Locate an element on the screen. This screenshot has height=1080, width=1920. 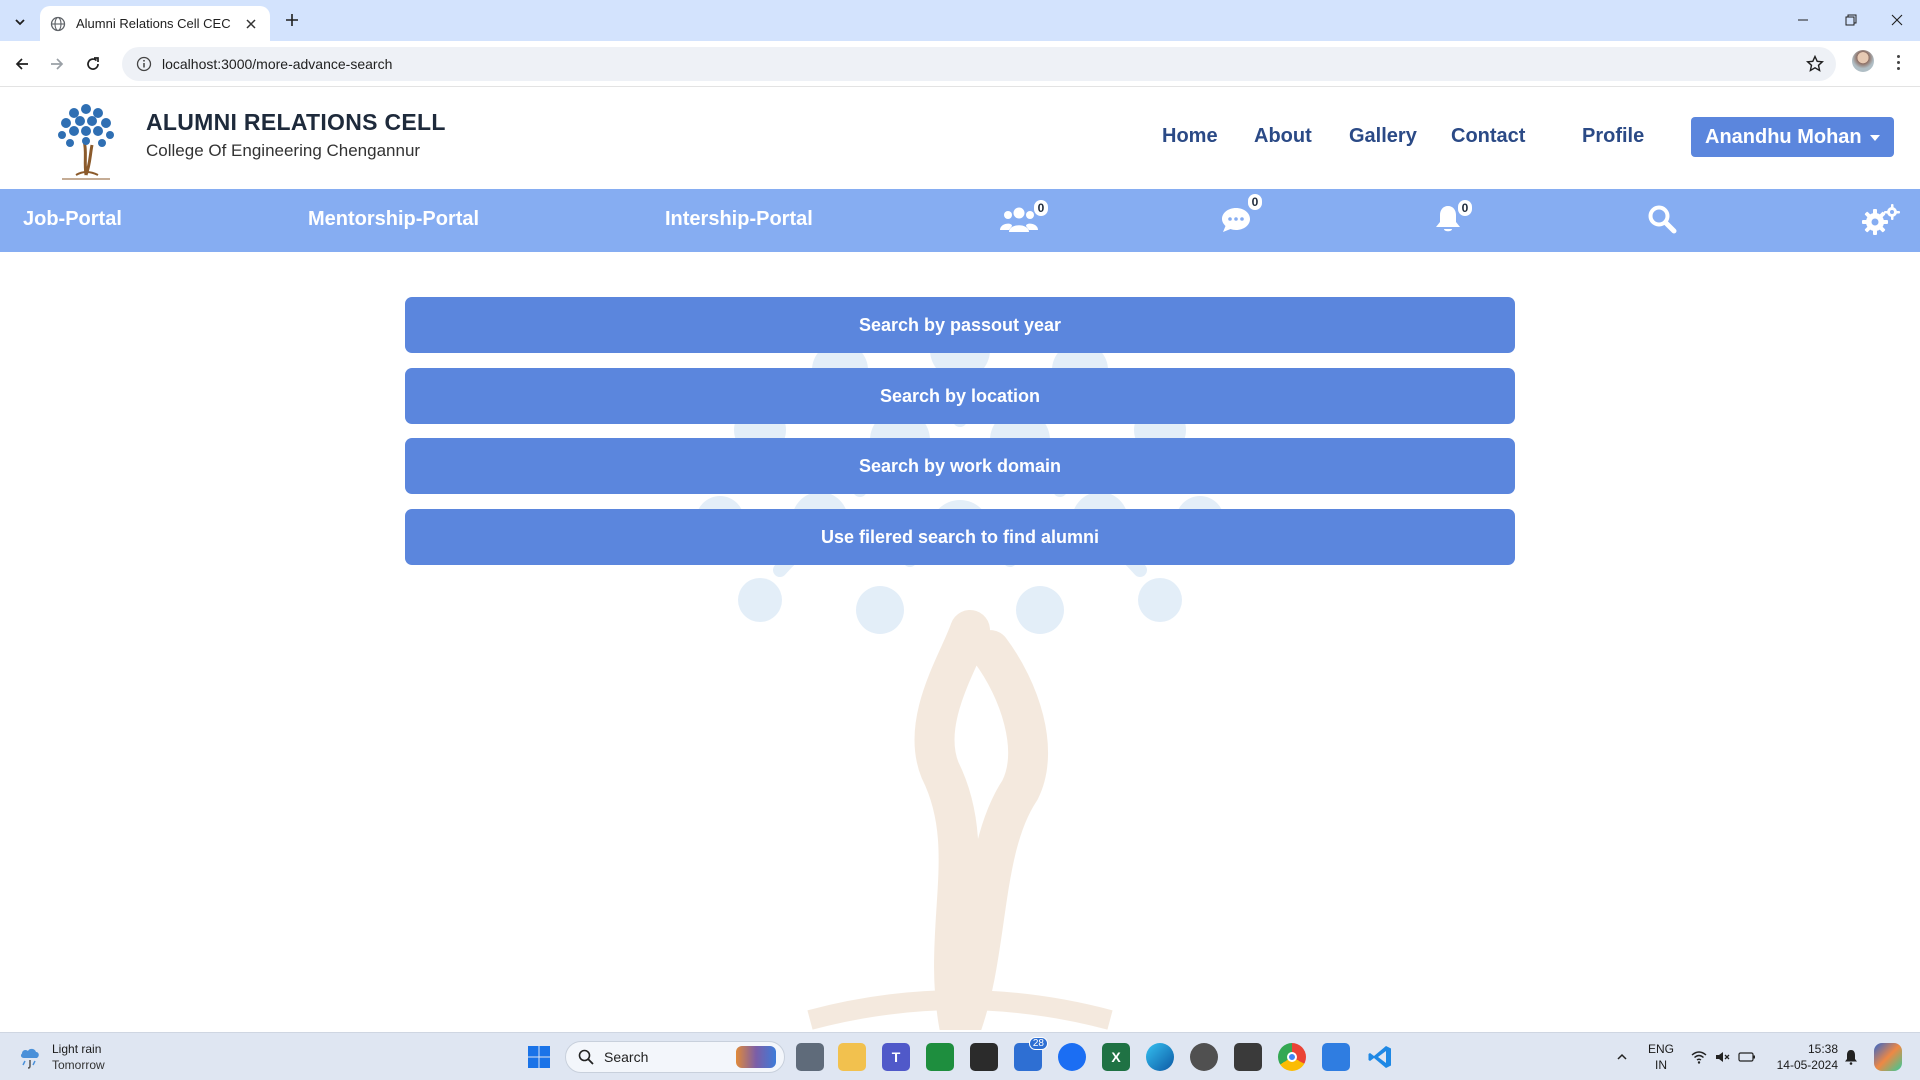
edge-icon is located at coordinates (1160, 1057).